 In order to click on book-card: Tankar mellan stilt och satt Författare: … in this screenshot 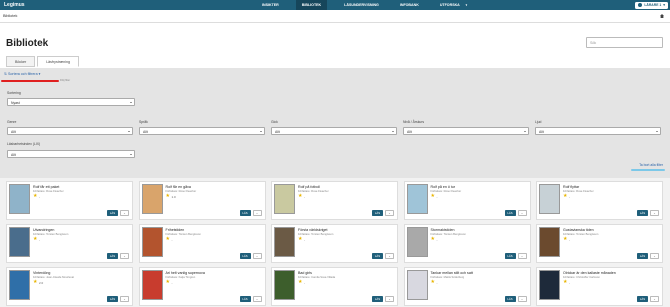, I will do `click(467, 286)`.